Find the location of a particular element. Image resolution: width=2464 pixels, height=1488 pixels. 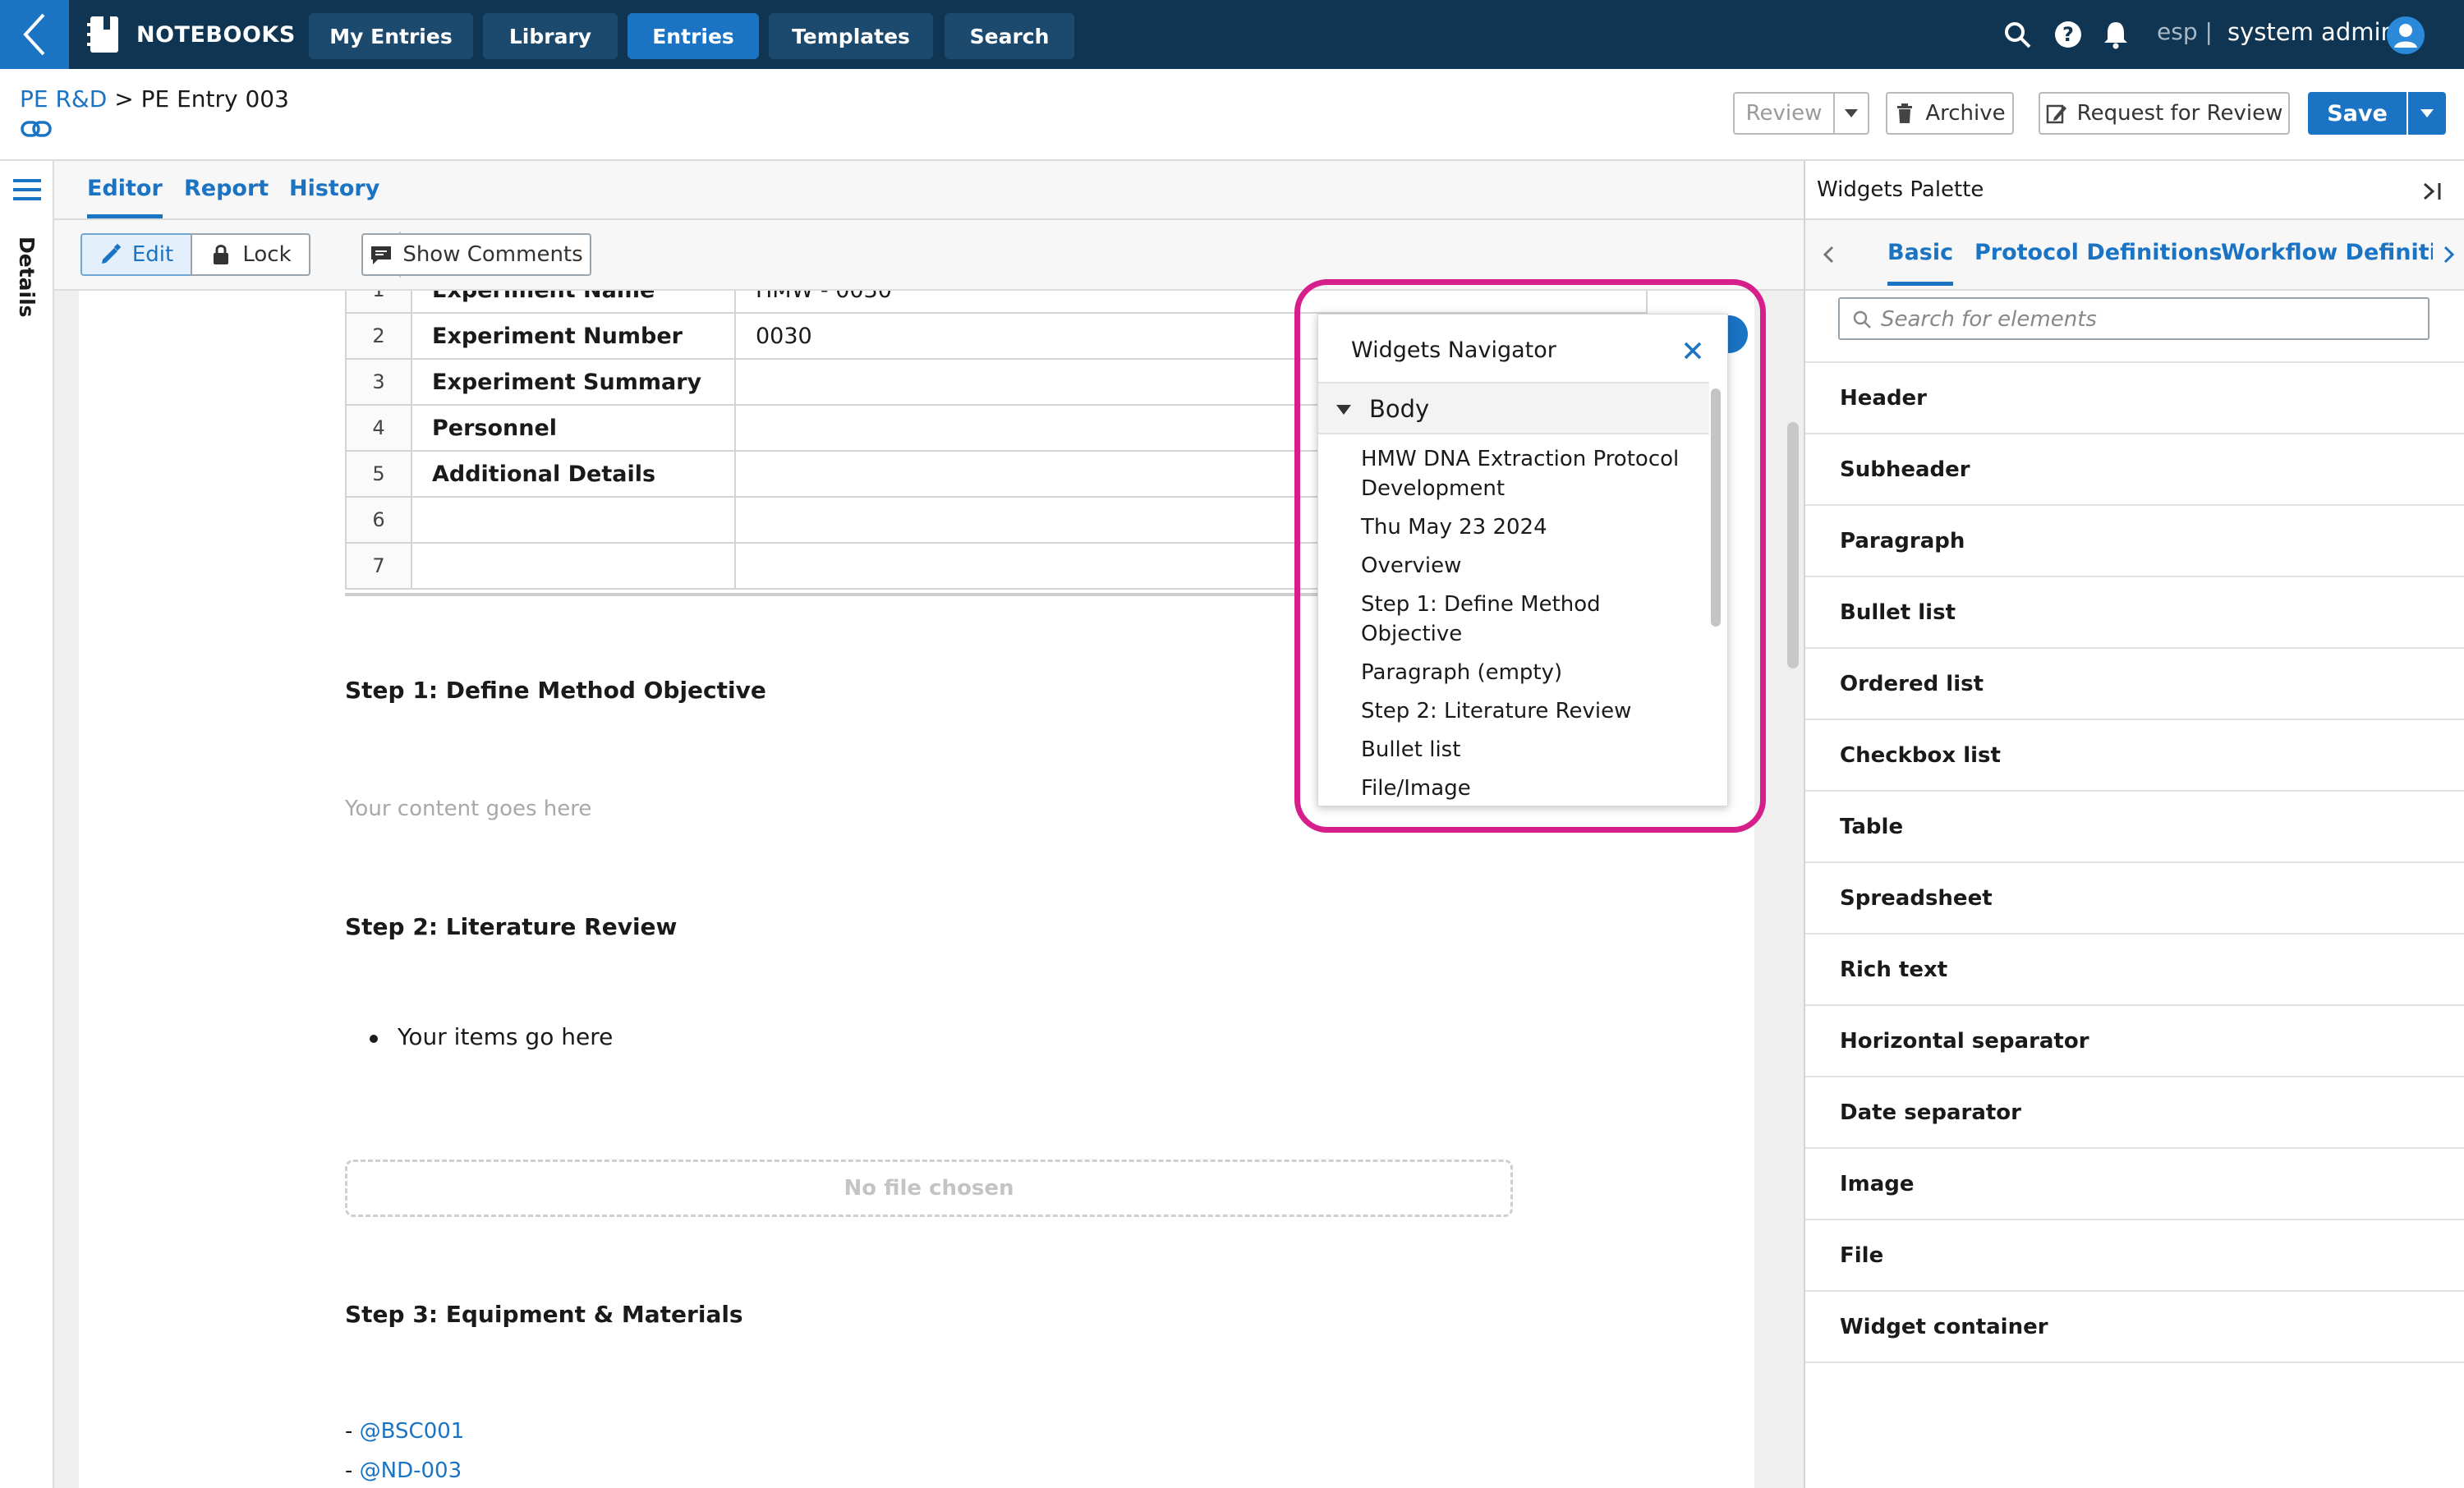

menu-icon is located at coordinates (27, 189).